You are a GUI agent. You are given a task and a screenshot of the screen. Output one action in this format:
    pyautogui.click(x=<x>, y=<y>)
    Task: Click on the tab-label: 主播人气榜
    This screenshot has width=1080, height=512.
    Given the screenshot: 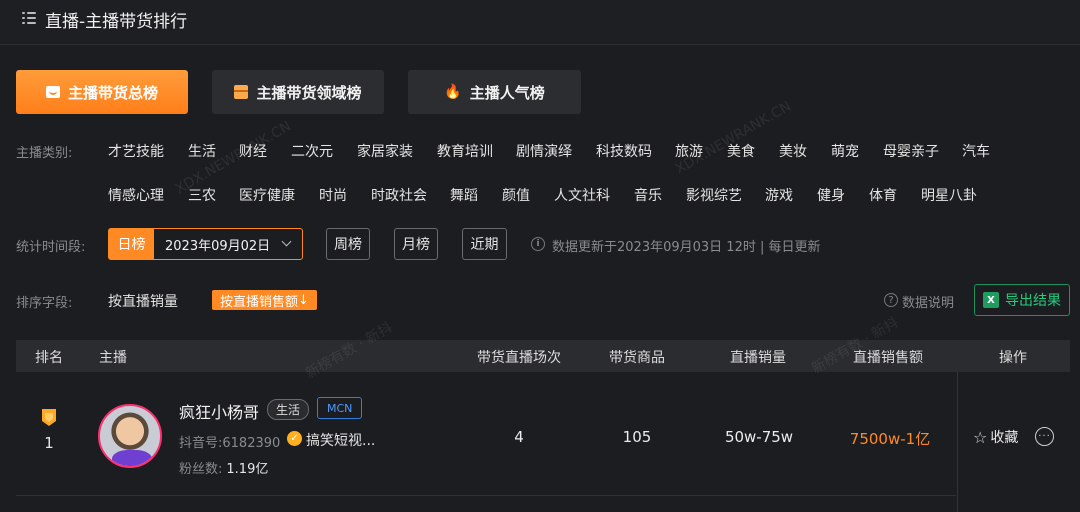 What is the action you would take?
    pyautogui.click(x=507, y=92)
    